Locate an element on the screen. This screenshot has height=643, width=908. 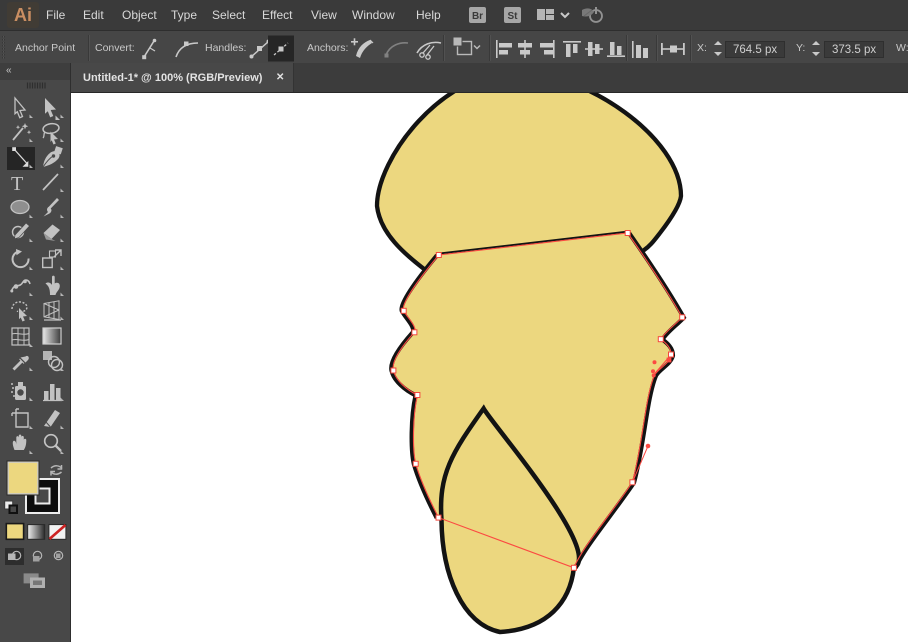
svg-text: T is located at coordinates (17, 184).